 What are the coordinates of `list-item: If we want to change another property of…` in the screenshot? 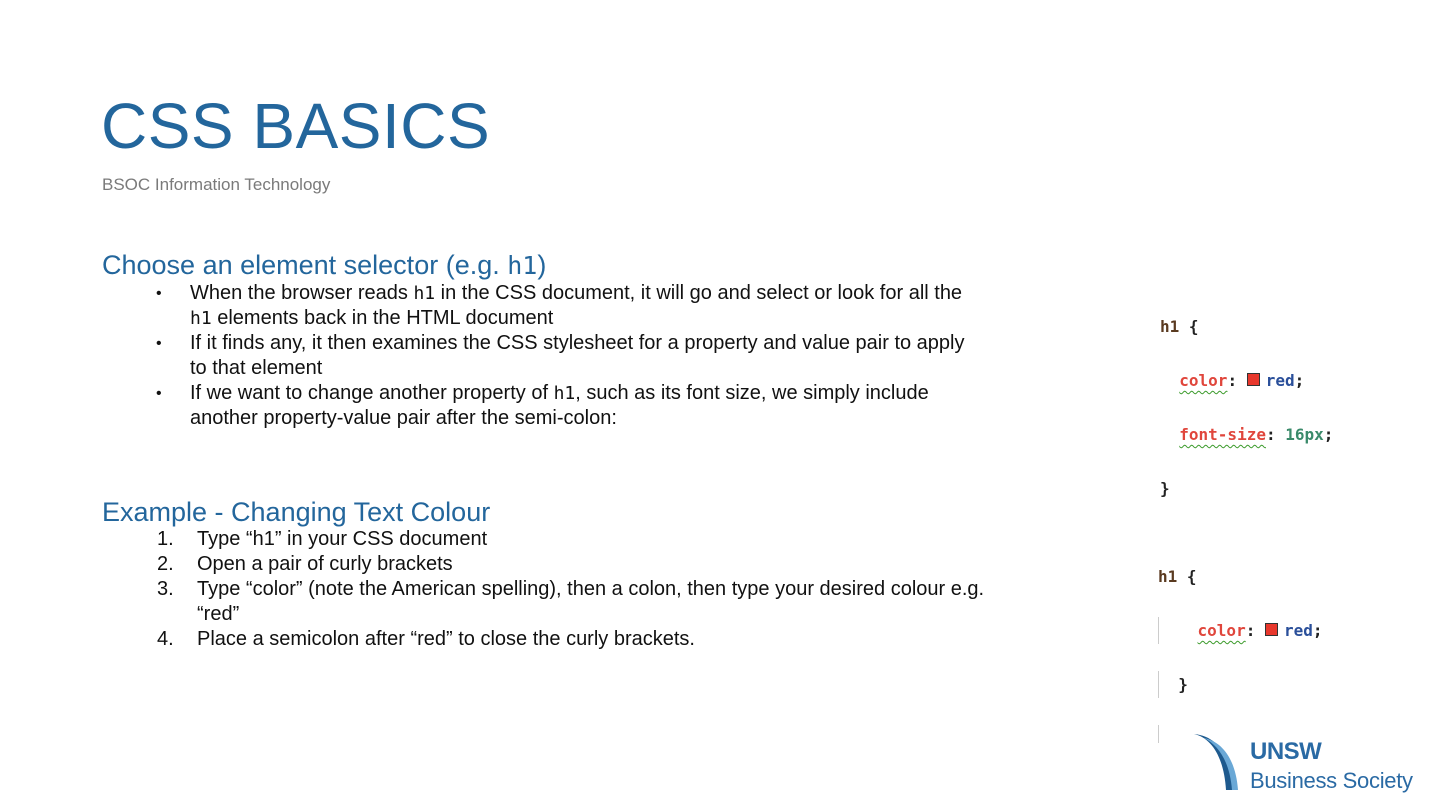 It's located at (612, 406).